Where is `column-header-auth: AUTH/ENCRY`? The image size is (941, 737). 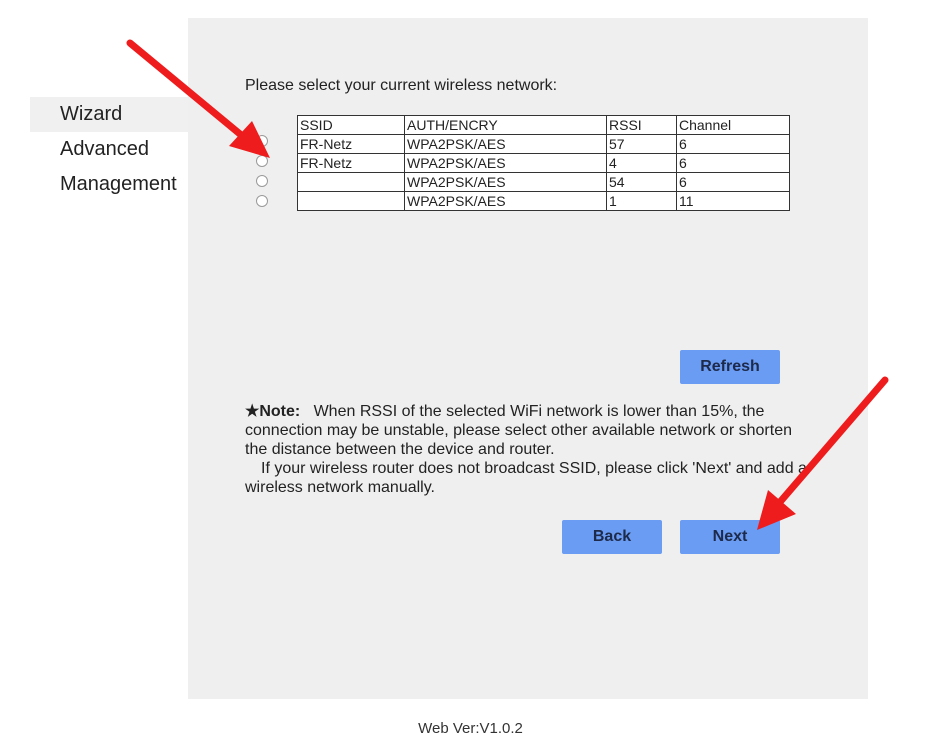 column-header-auth: AUTH/ENCRY is located at coordinates (505, 125).